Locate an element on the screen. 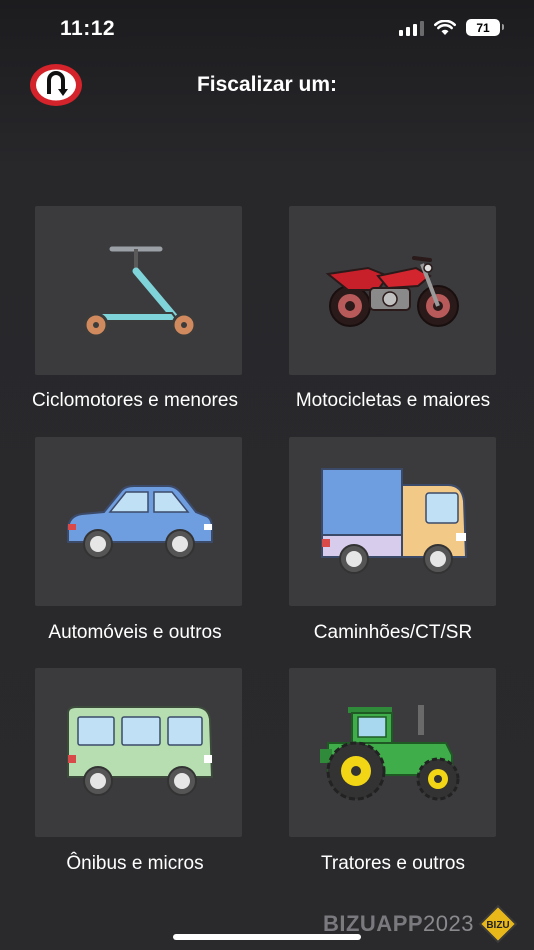 The height and width of the screenshot is (950, 534). scooter-icon is located at coordinates (139, 291).